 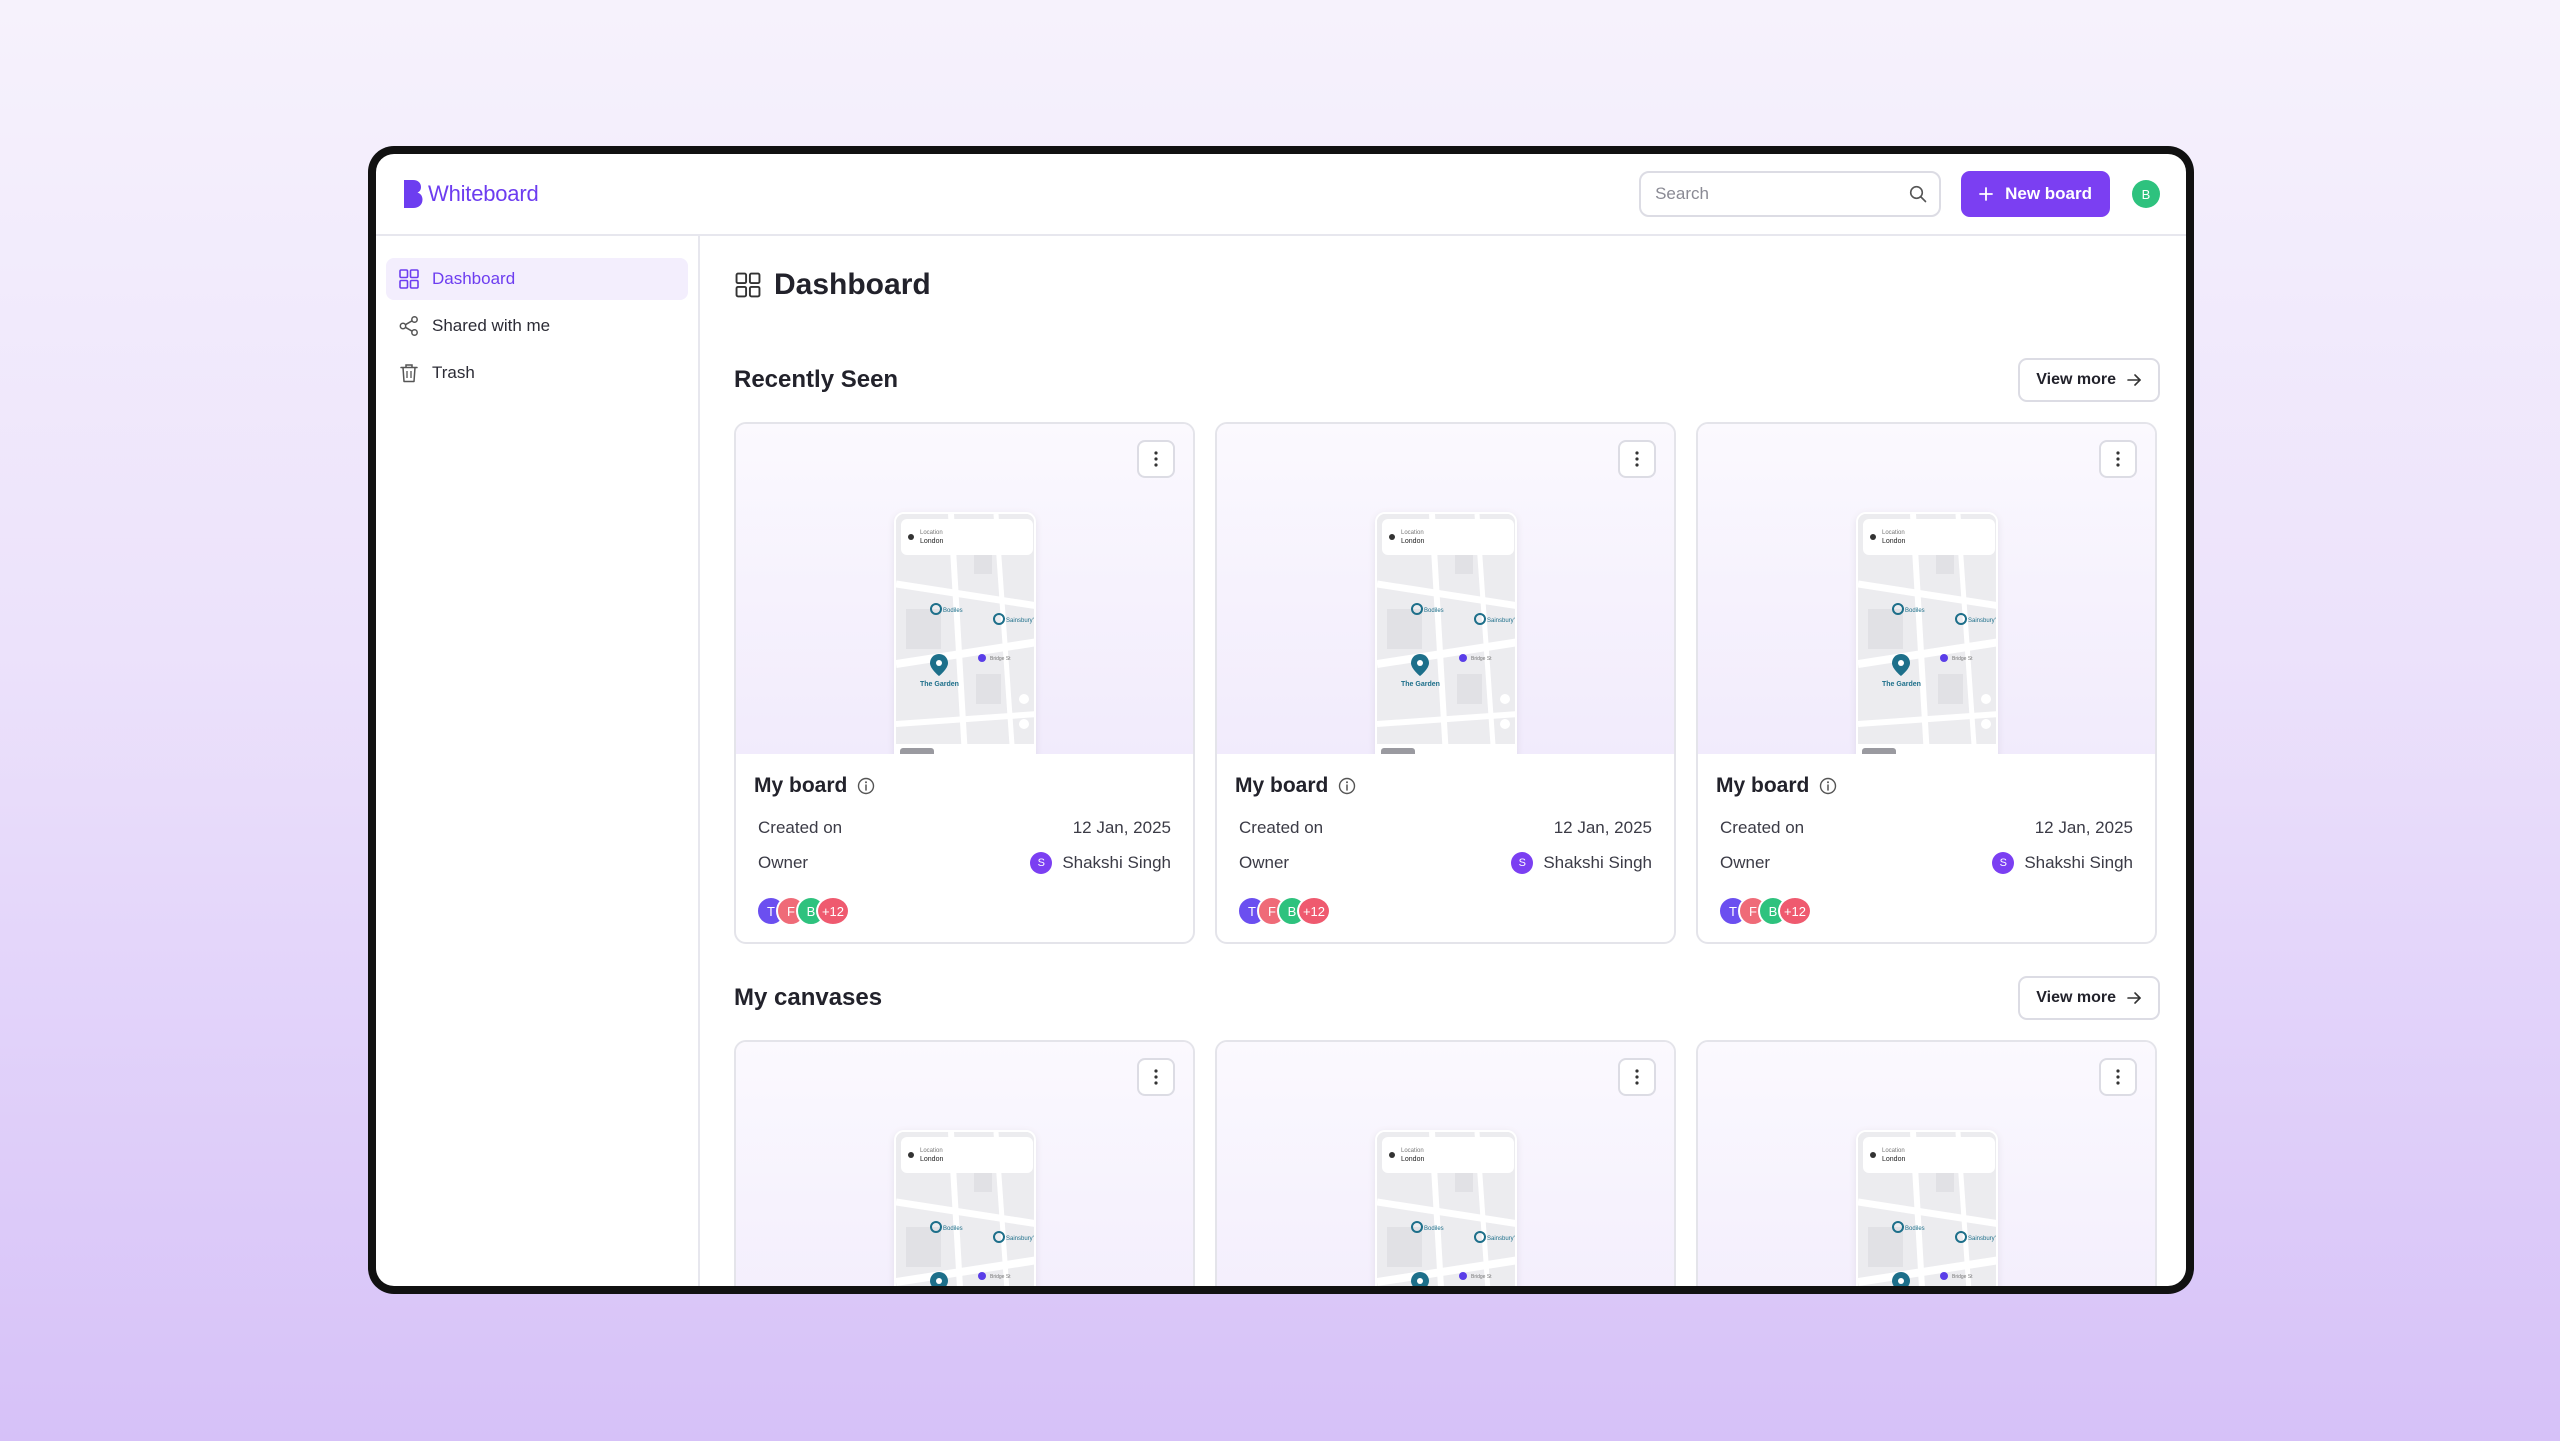 I want to click on section-header-canvases: My canvases View more, so click(x=1447, y=998).